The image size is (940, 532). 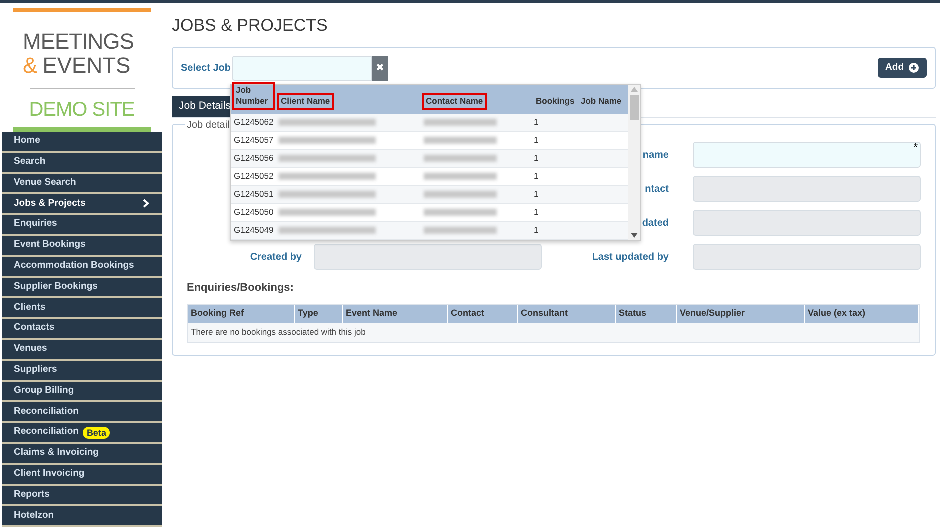 What do you see at coordinates (555, 101) in the screenshot?
I see `column-header: Bookings` at bounding box center [555, 101].